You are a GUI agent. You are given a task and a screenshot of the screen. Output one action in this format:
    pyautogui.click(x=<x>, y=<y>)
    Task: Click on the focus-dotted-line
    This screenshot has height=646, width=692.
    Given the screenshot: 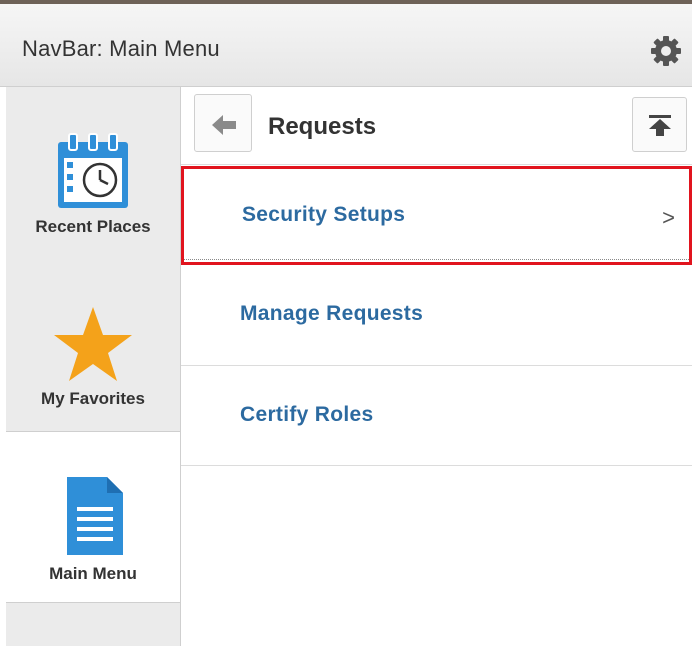 What is the action you would take?
    pyautogui.click(x=436, y=259)
    